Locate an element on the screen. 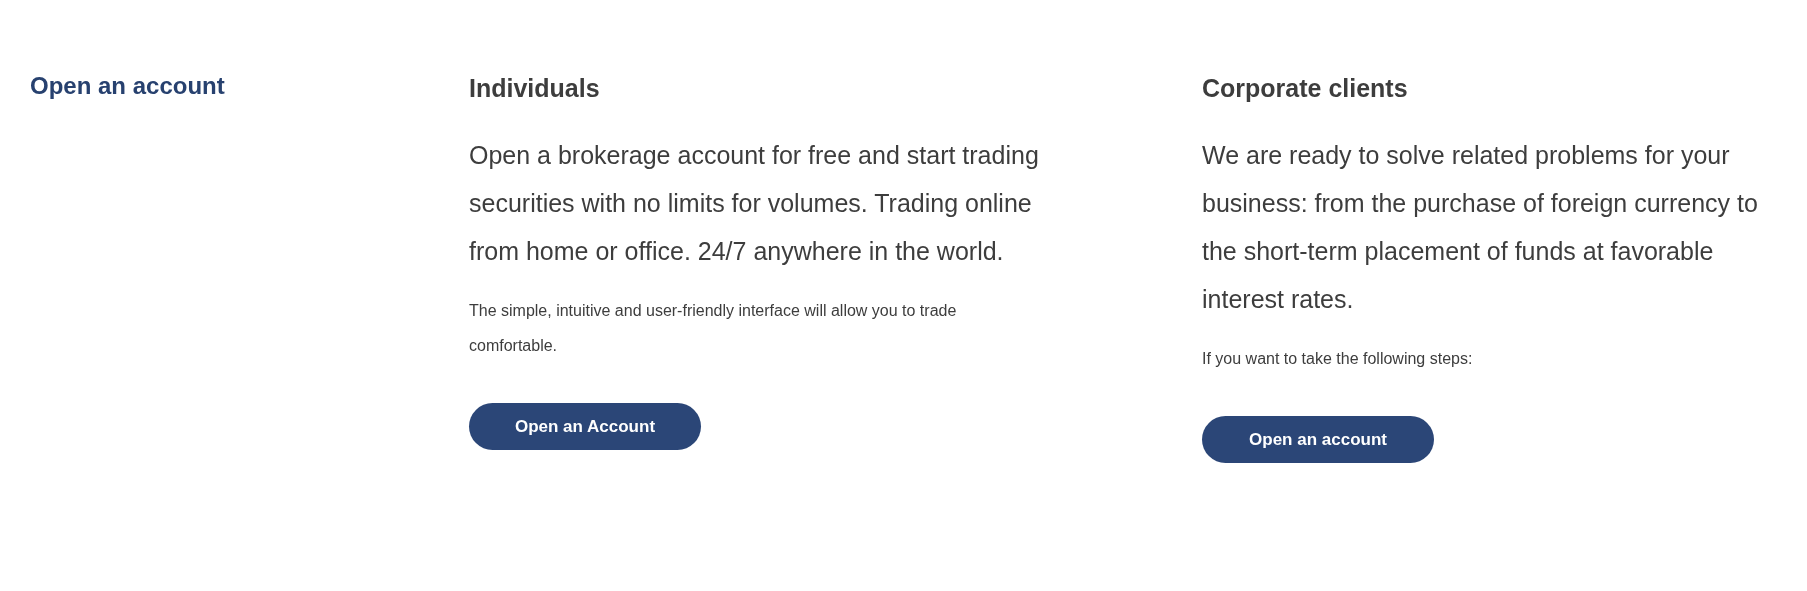 This screenshot has width=1807, height=591. open-account-button: Open an account is located at coordinates (1318, 439).